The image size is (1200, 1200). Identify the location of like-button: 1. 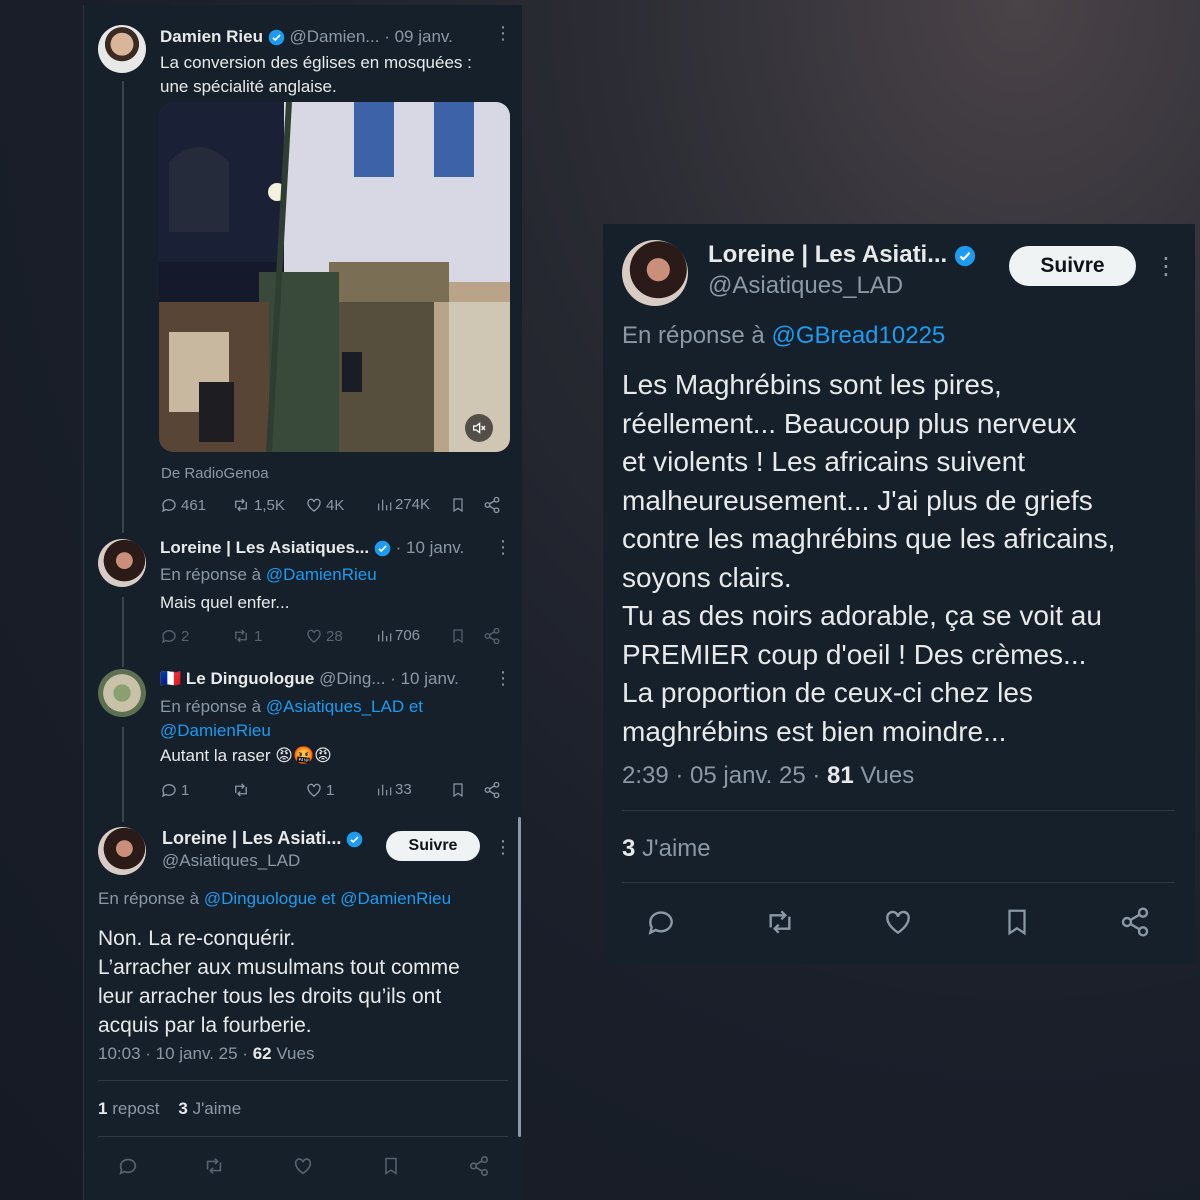
(319, 790).